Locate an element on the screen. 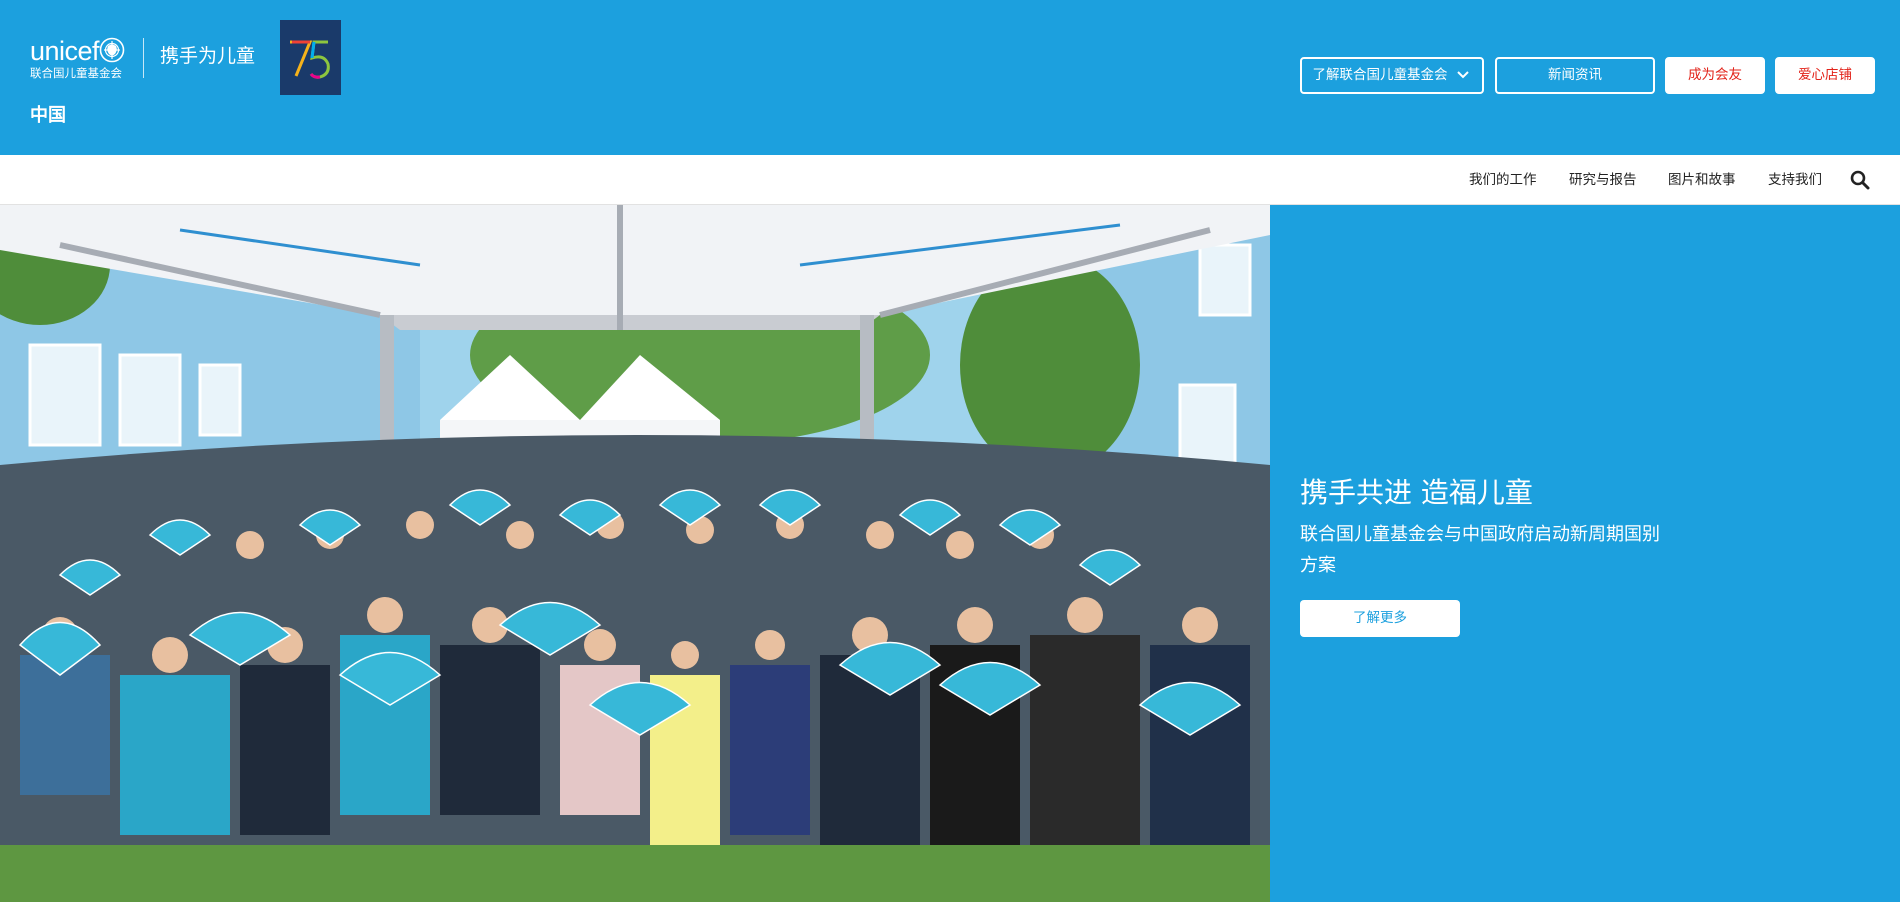  search-icon is located at coordinates (1860, 180).